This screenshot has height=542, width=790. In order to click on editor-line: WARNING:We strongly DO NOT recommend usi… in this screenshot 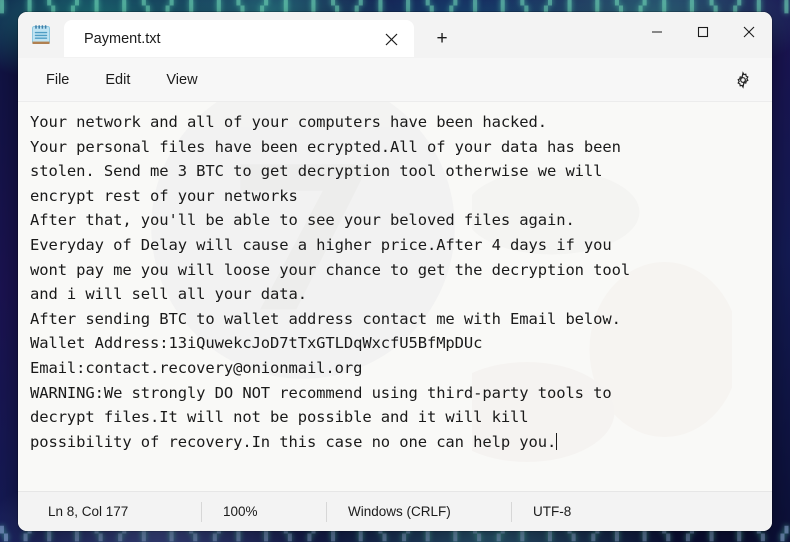, I will do `click(321, 392)`.